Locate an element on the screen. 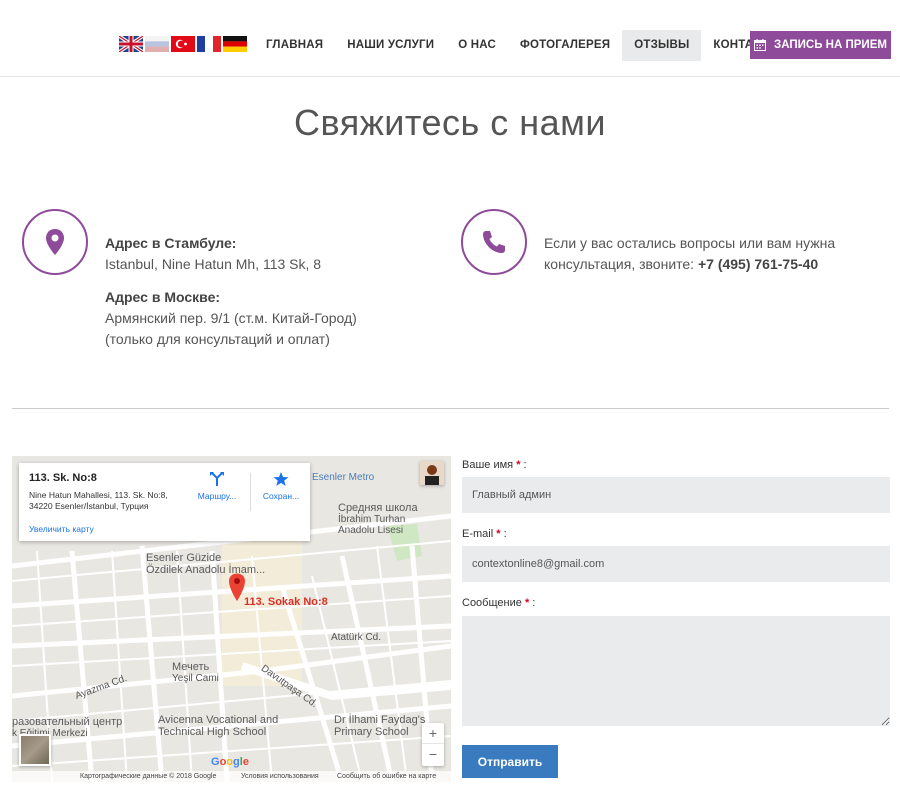 The height and width of the screenshot is (802, 900). map-zoom-controls: + − is located at coordinates (433, 744).